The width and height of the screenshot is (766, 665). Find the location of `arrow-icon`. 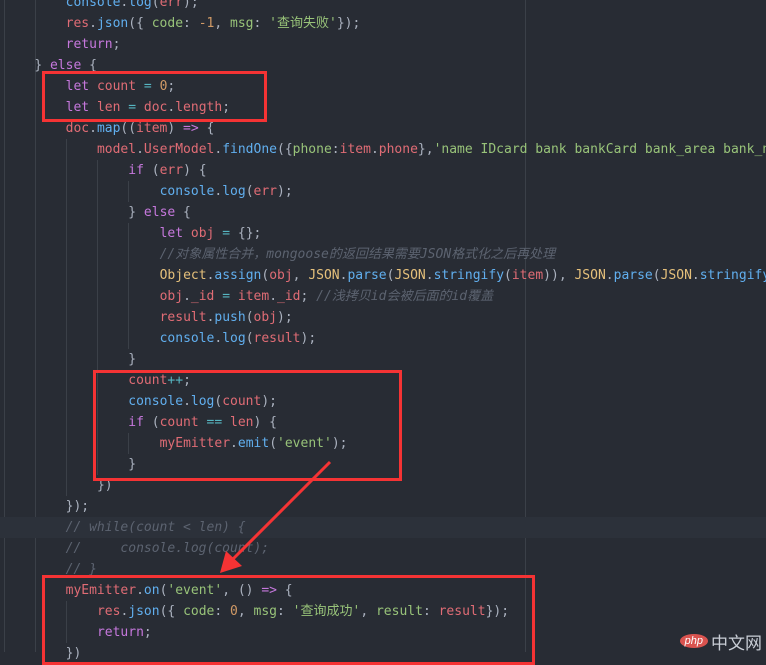

arrow-icon is located at coordinates (276, 516).